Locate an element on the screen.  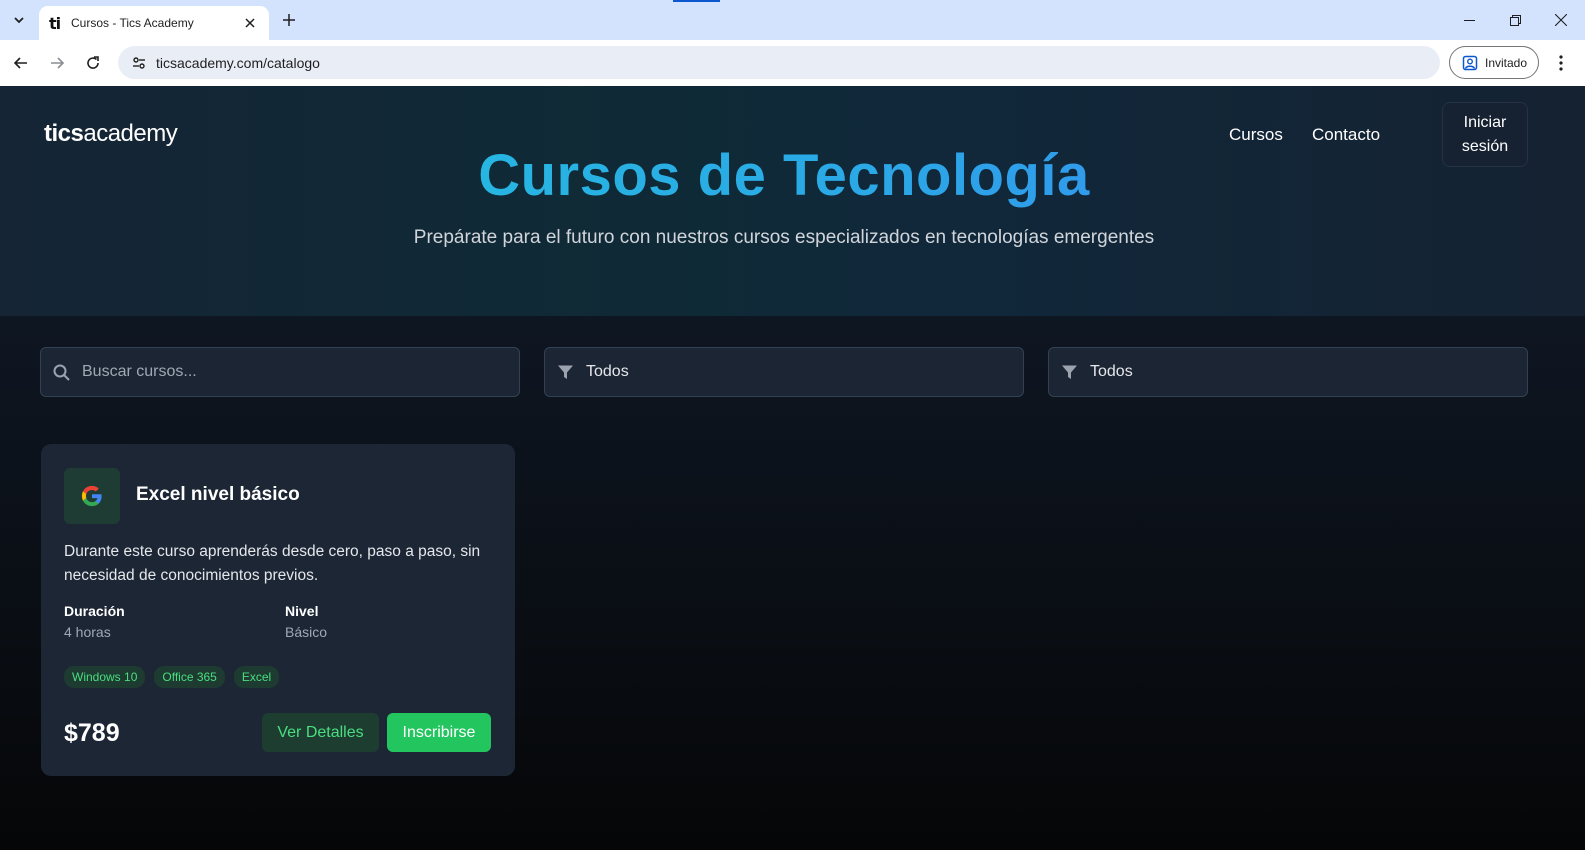
level-label: Nivel is located at coordinates (302, 611).